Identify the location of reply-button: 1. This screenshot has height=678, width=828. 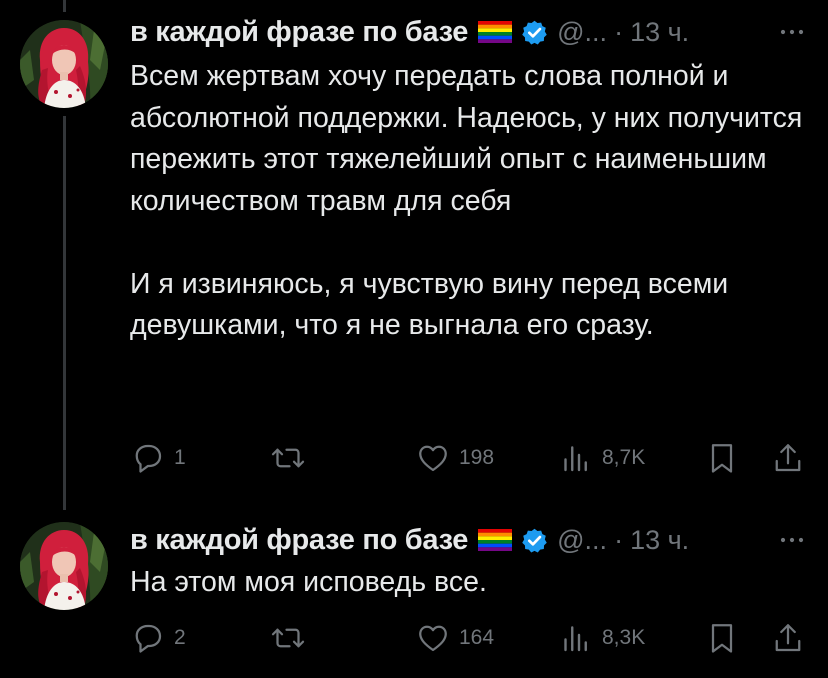
(158, 458).